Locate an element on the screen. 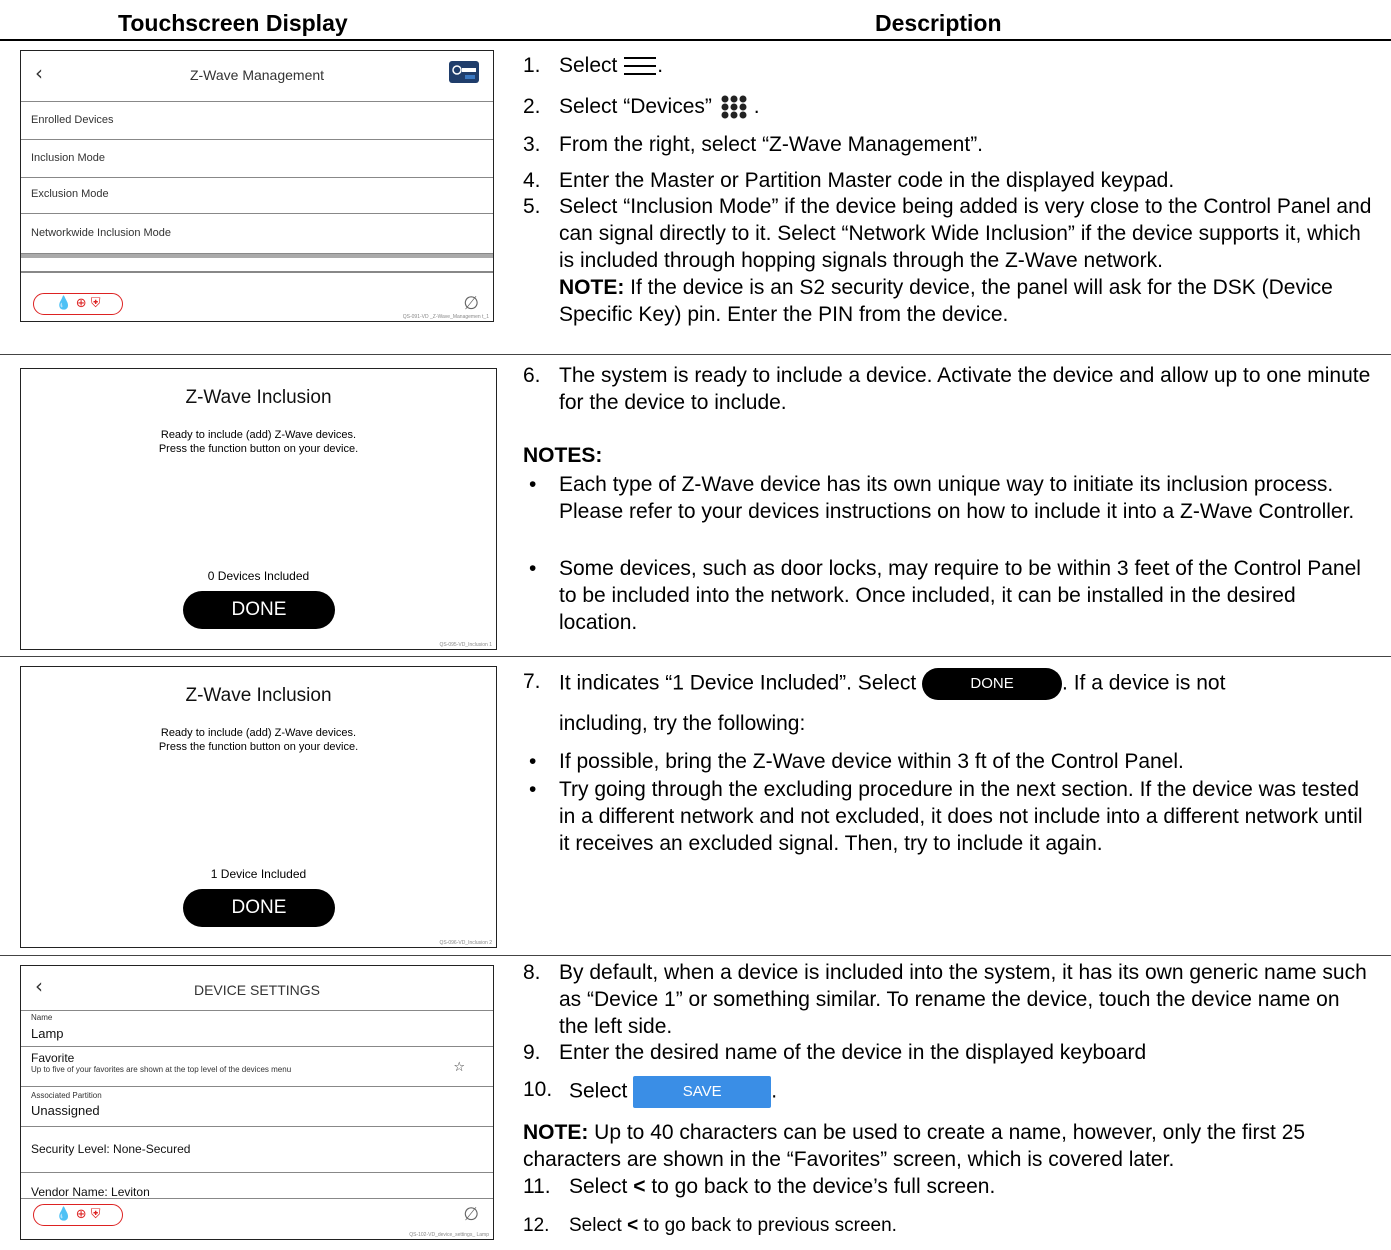 Image resolution: width=1391 pixels, height=1250 pixels. notes-label: NOTES: is located at coordinates (563, 455).